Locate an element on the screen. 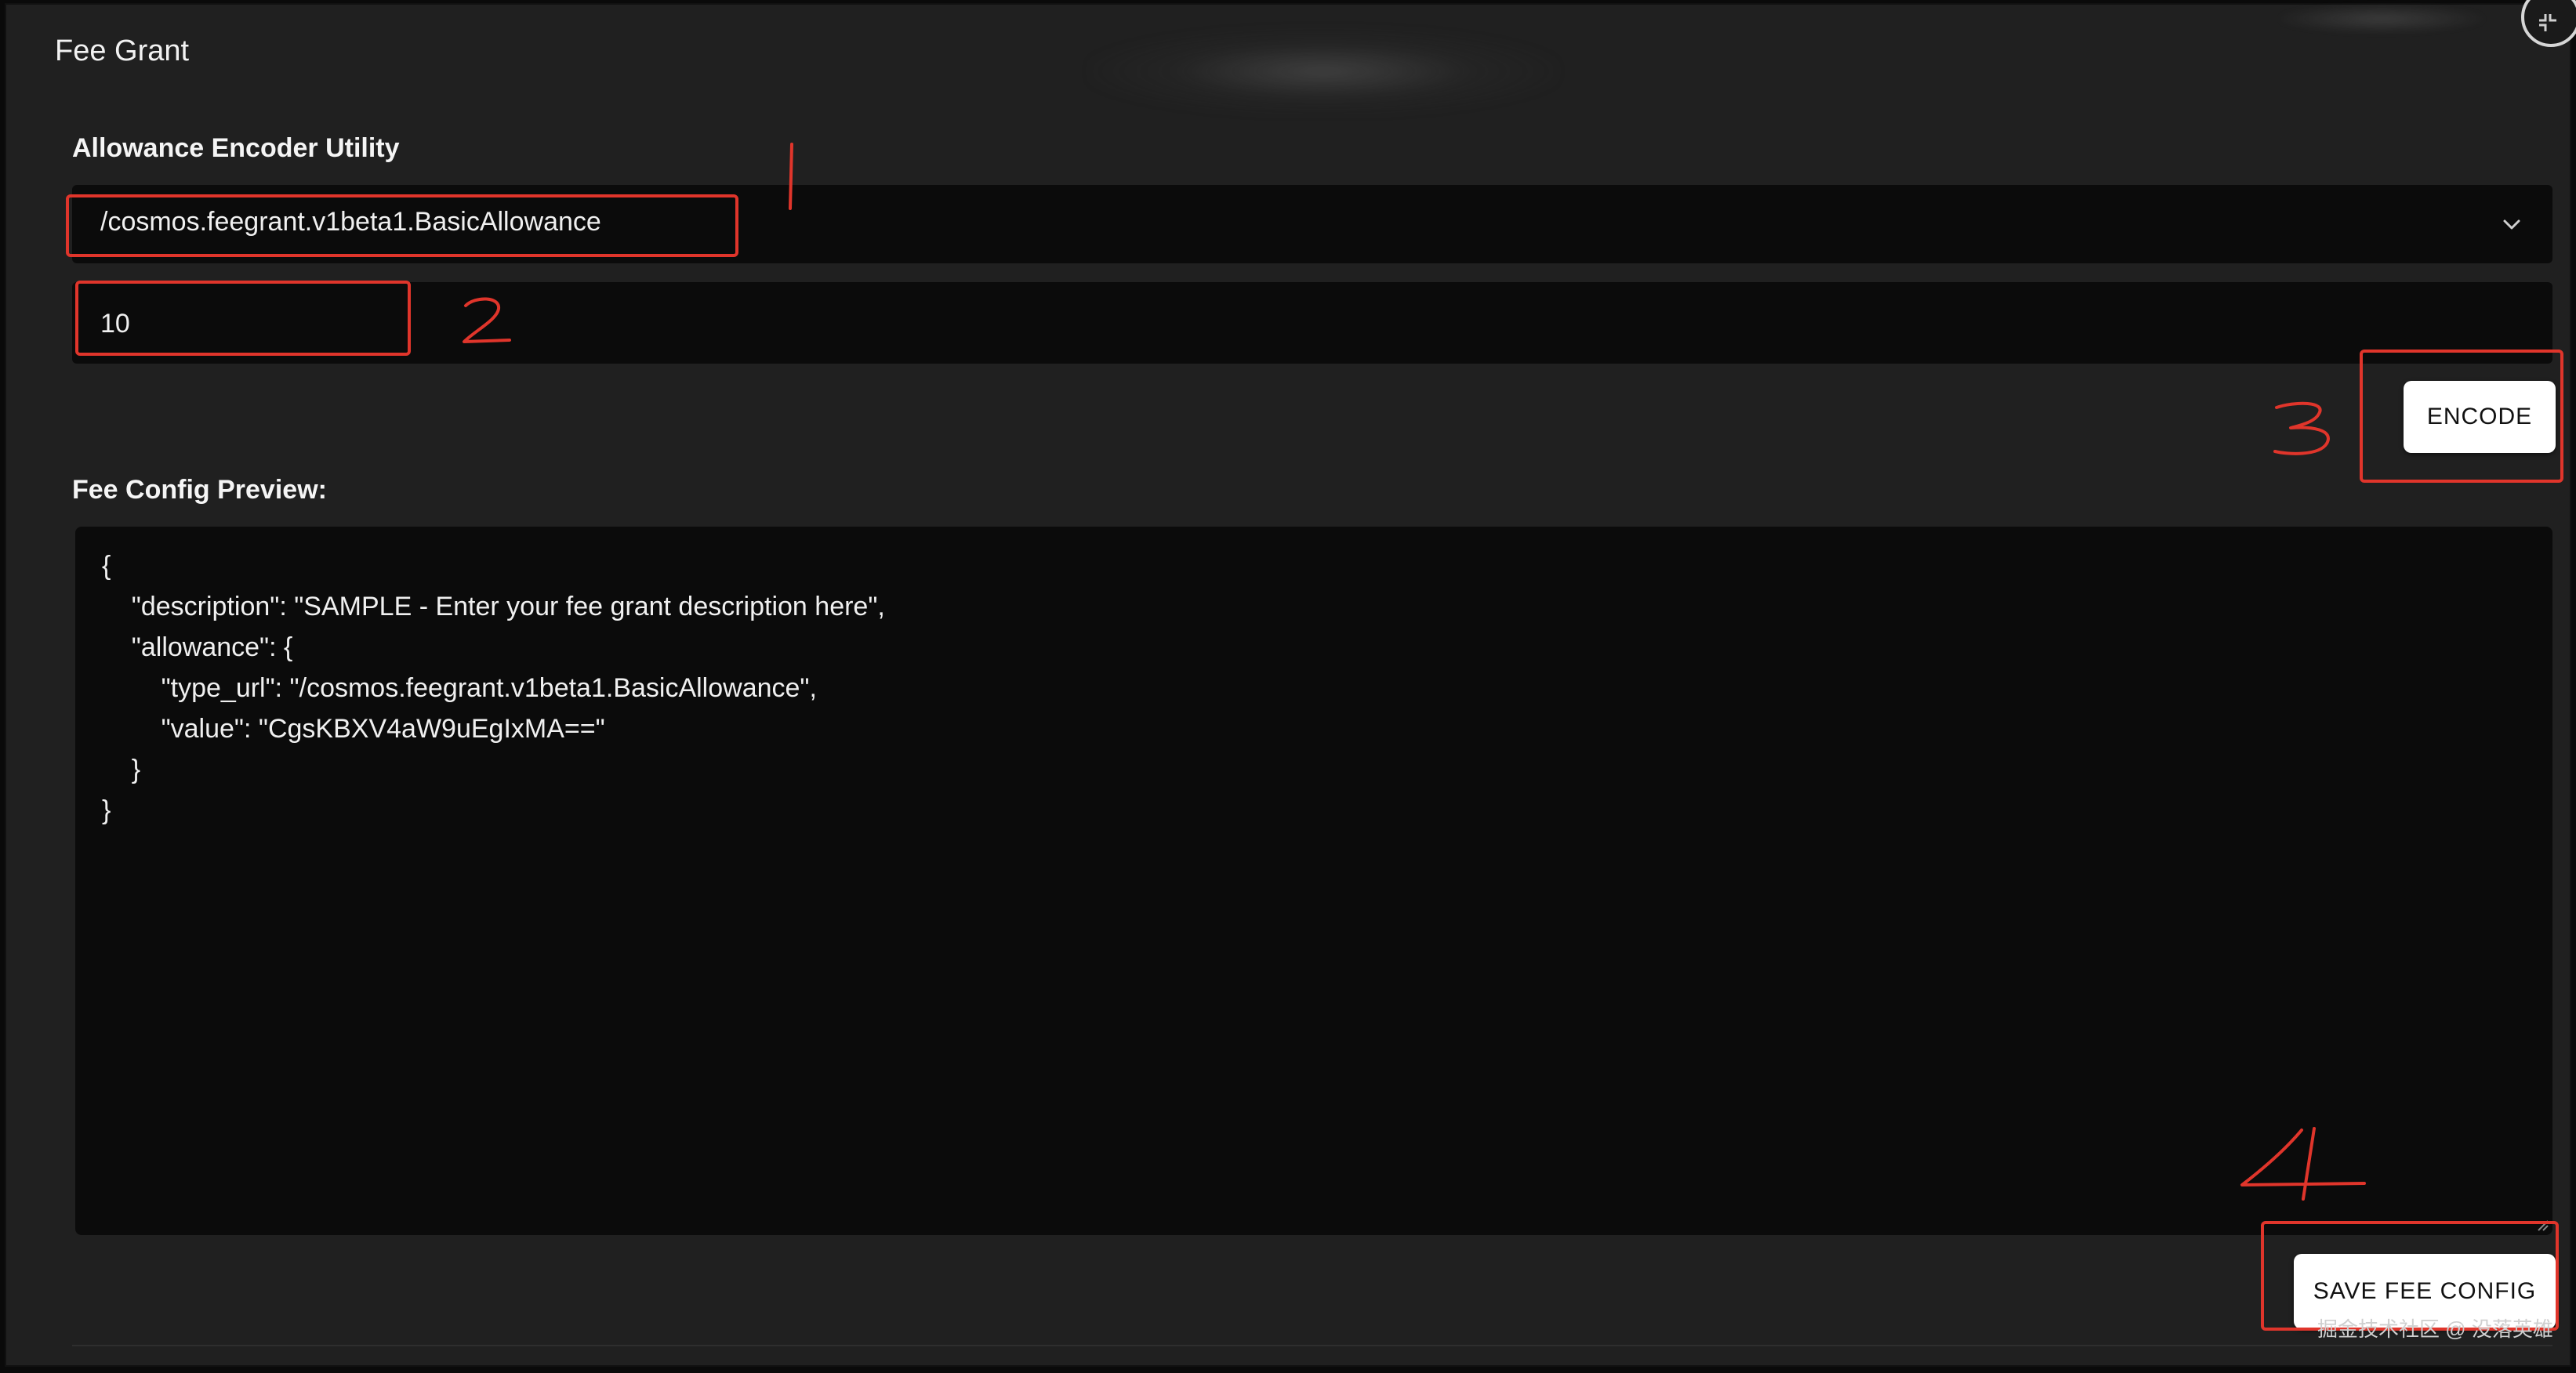 The width and height of the screenshot is (2576, 1373). divider is located at coordinates (1312, 1345).